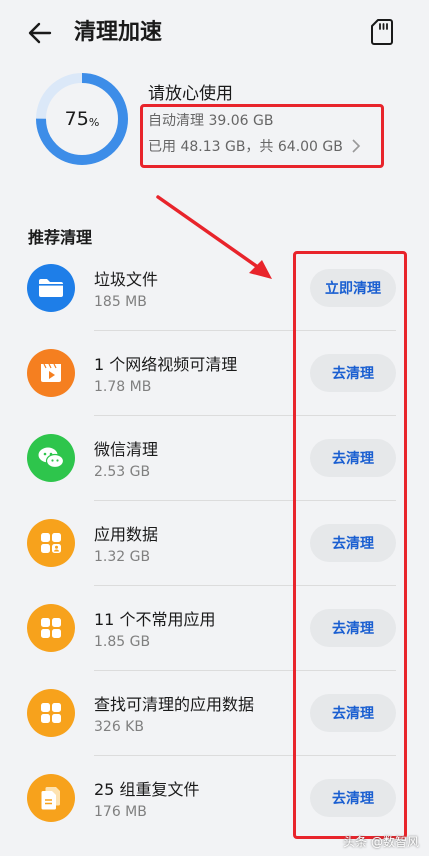  Describe the element at coordinates (126, 534) in the screenshot. I see `item-name: 应用数据` at that location.